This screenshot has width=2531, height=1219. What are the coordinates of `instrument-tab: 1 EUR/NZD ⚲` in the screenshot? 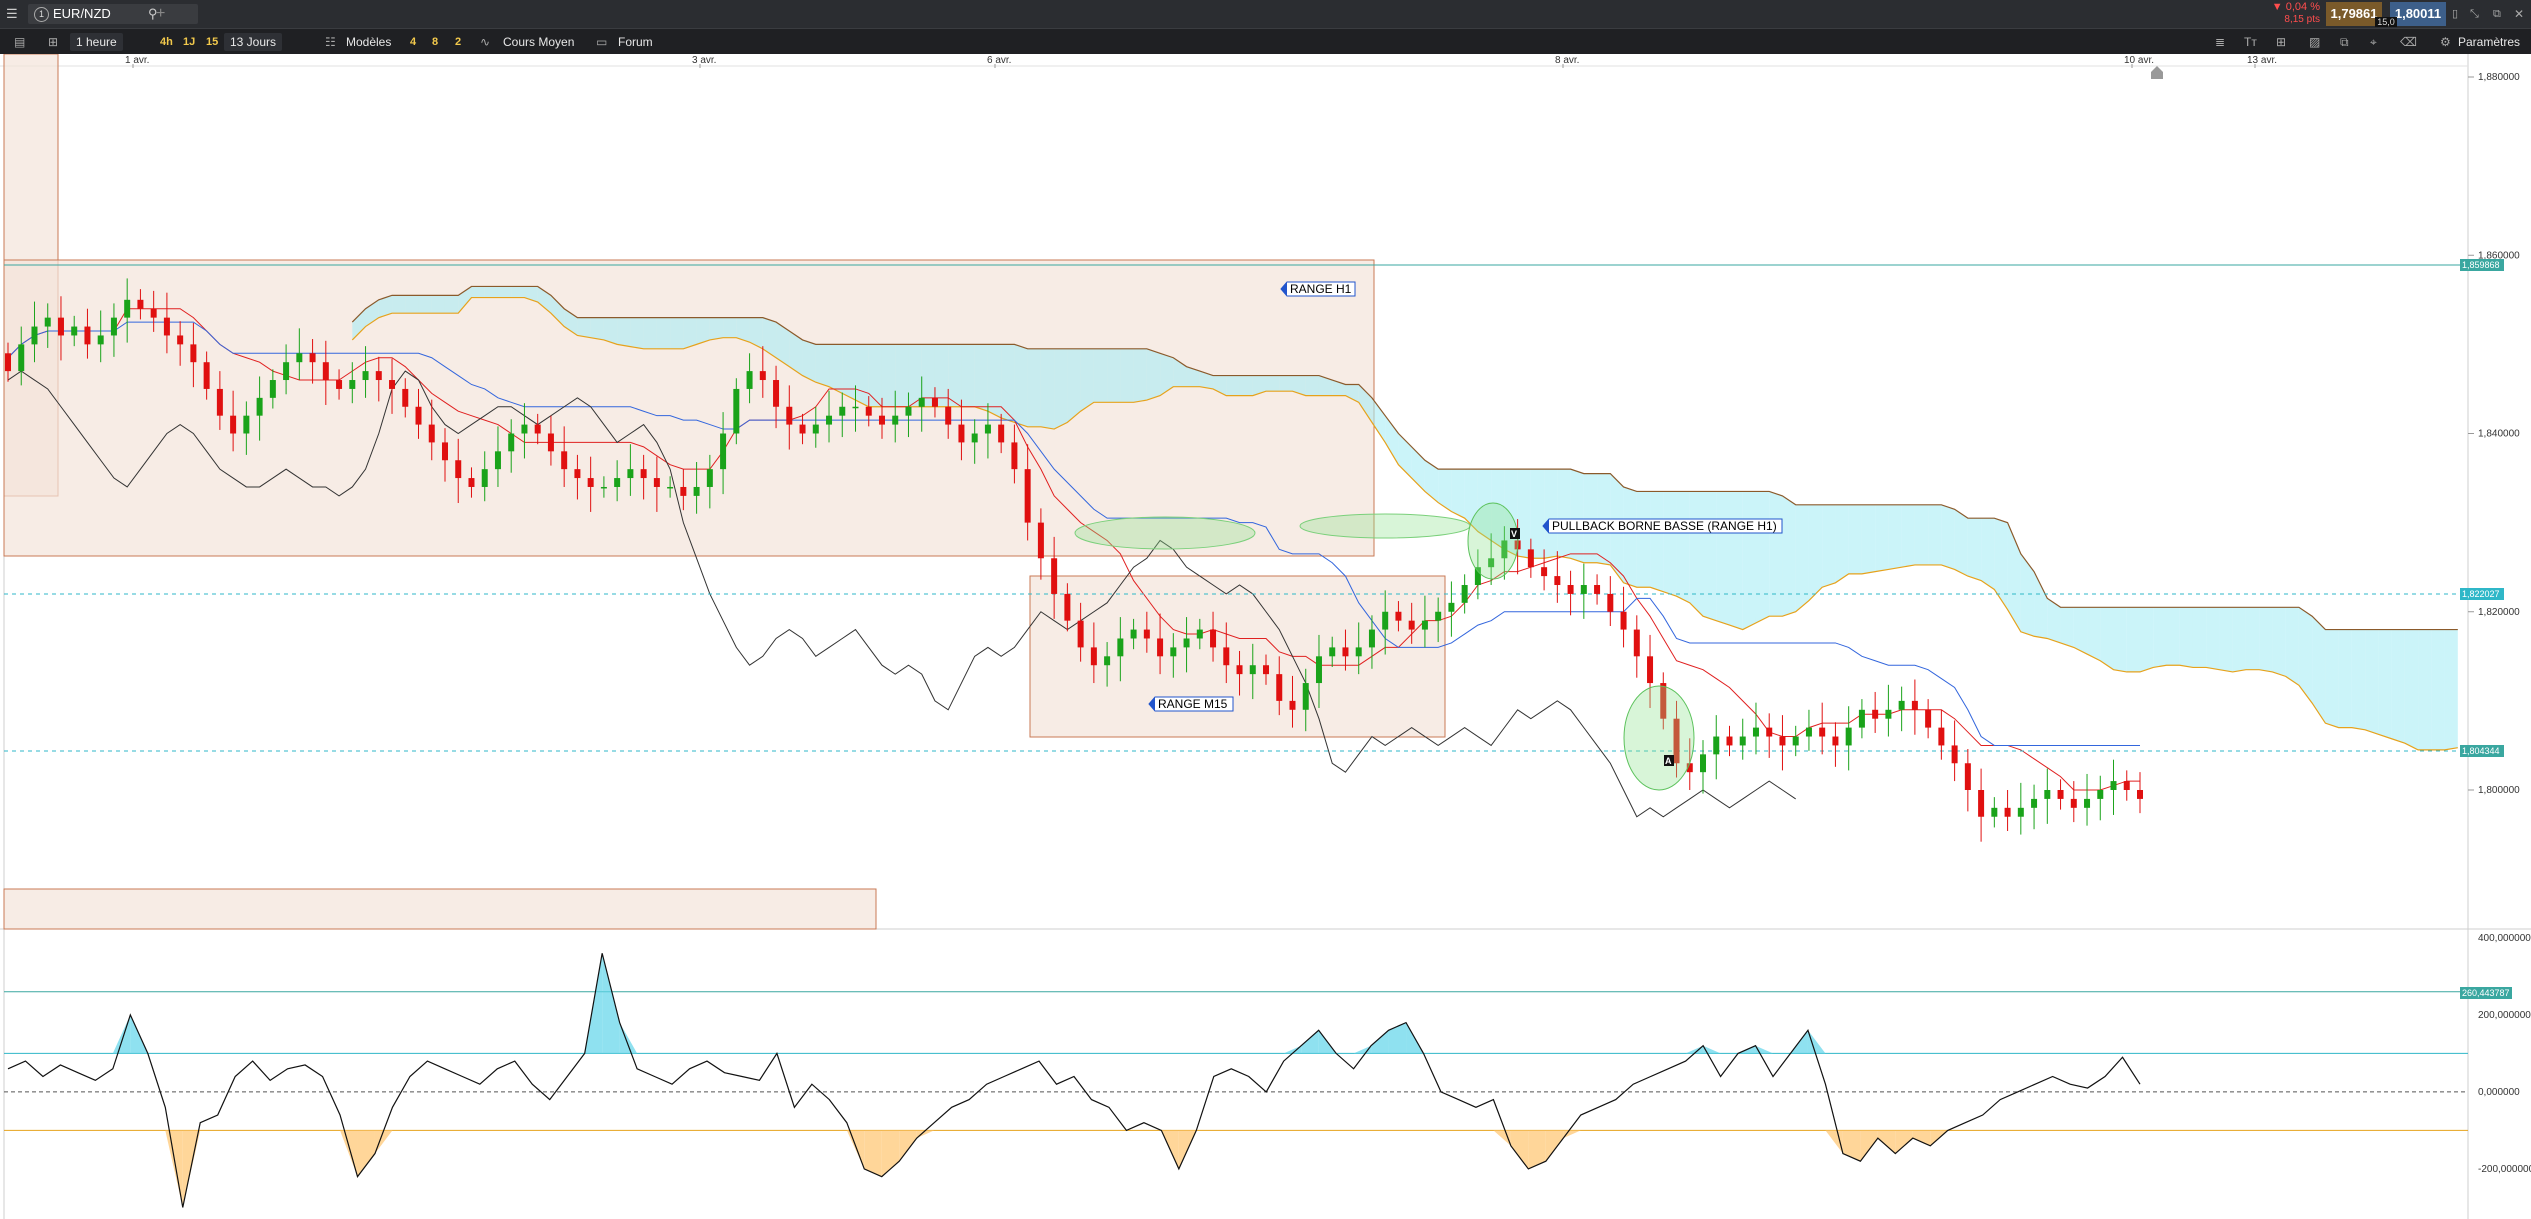 It's located at (113, 14).